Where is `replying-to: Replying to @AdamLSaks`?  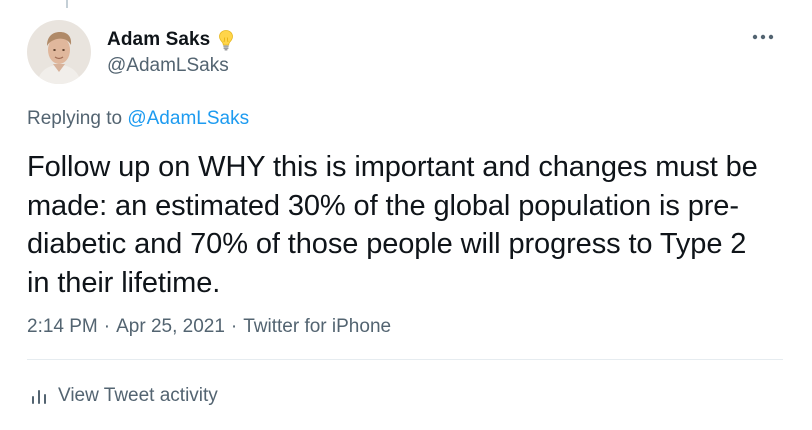 replying-to: Replying to @AdamLSaks is located at coordinates (138, 119).